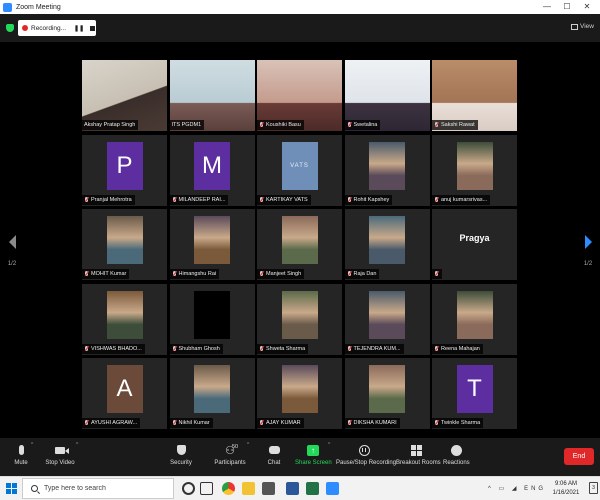 This screenshot has height=500, width=600. Describe the element at coordinates (593, 488) in the screenshot. I see `notification-center-icon: 3` at that location.